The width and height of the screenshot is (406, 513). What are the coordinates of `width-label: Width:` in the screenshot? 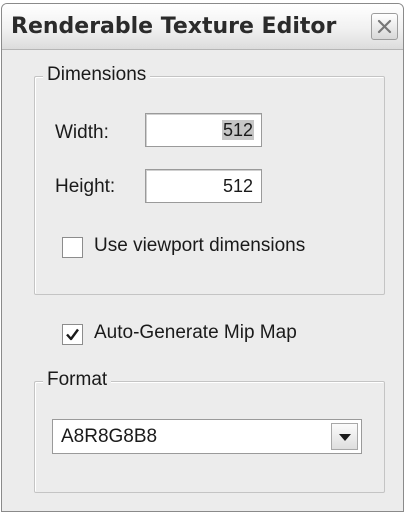 It's located at (82, 132).